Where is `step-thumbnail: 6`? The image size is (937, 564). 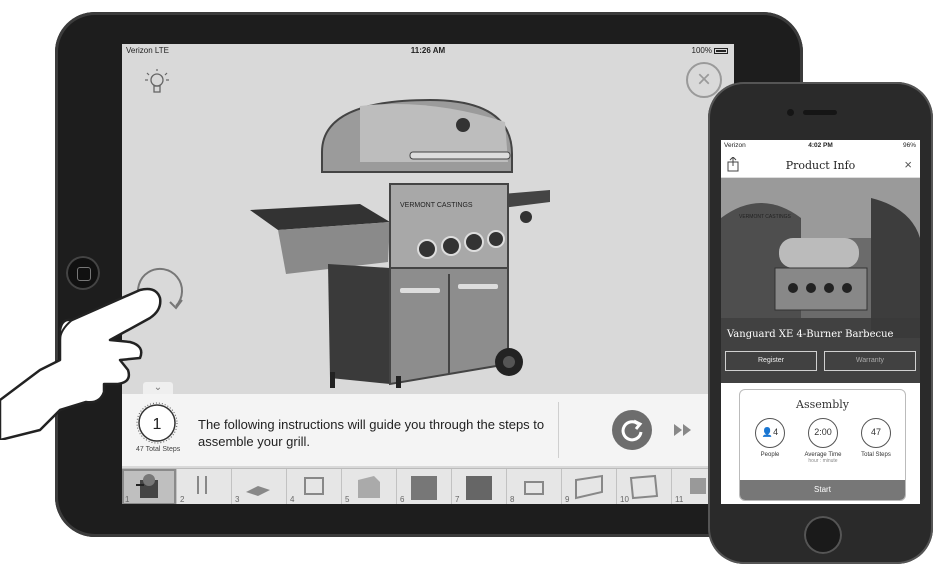
step-thumbnail: 6 is located at coordinates (424, 486).